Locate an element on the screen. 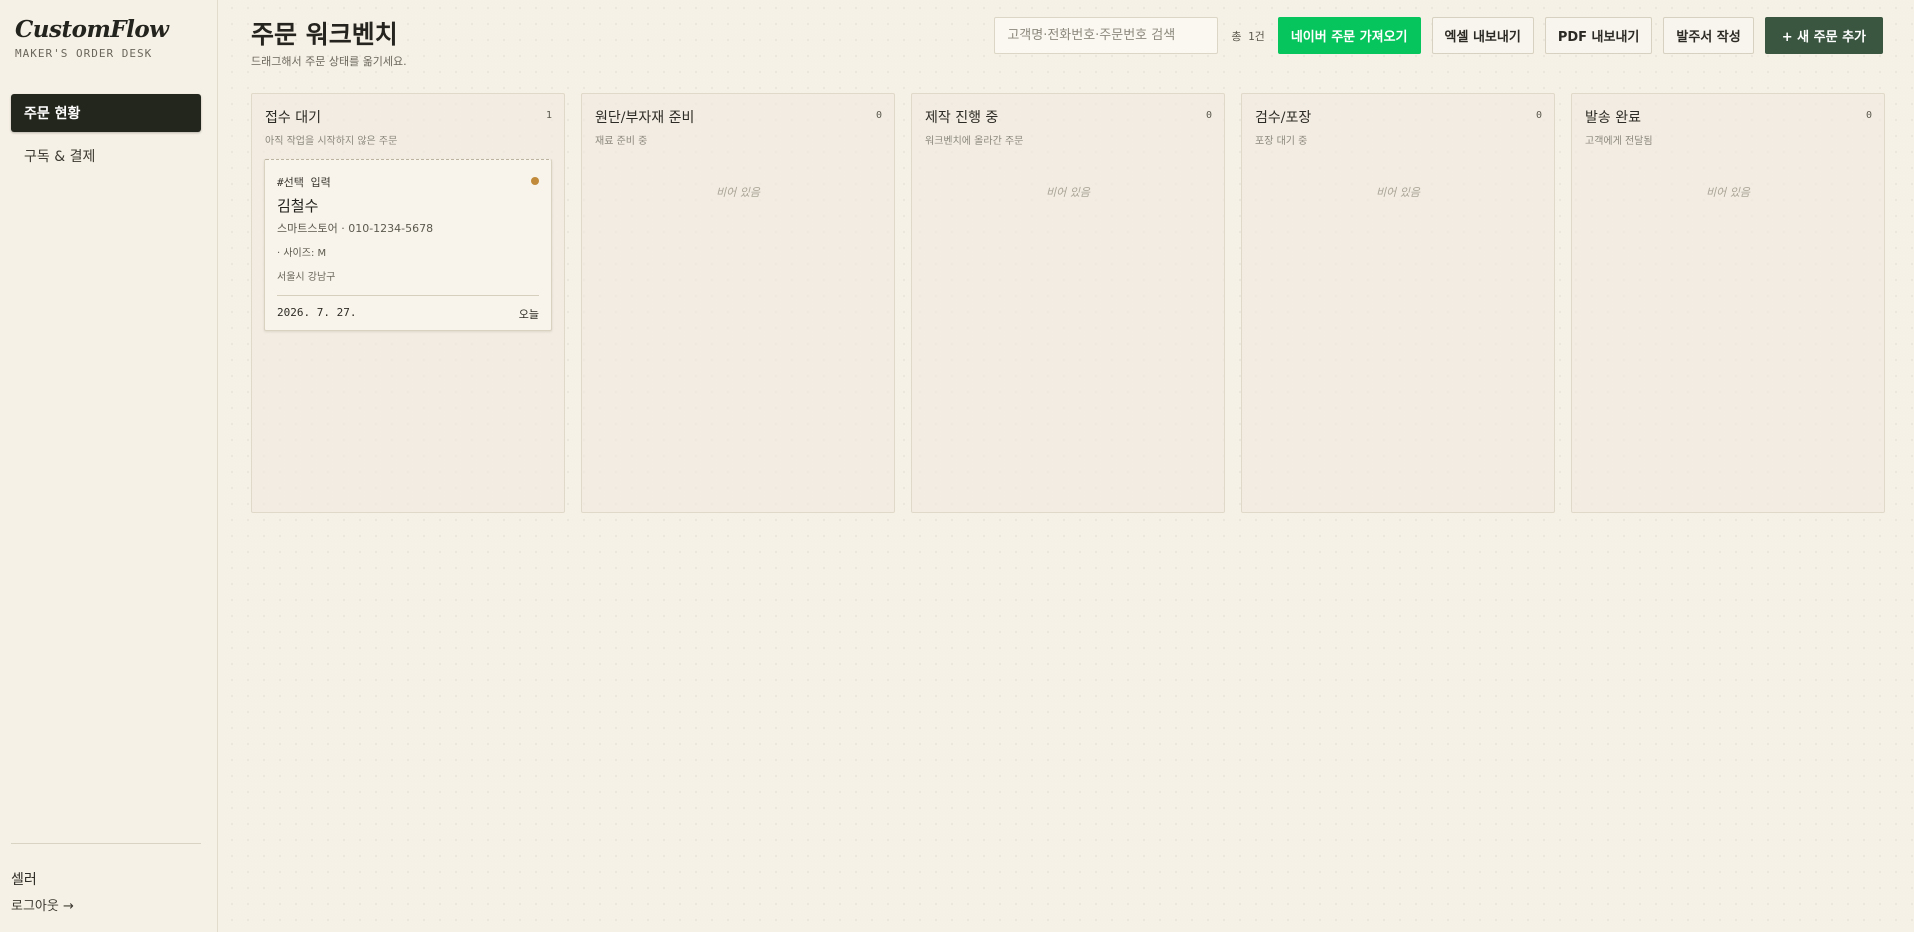  column-title: 발송 완료 is located at coordinates (1613, 118).